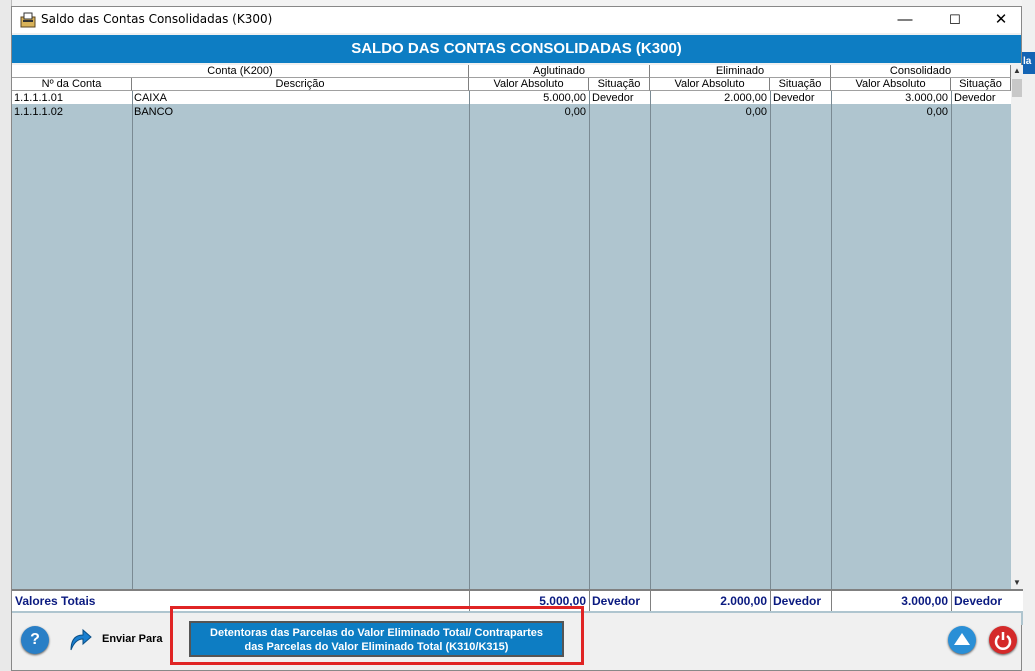 The image size is (1035, 671). What do you see at coordinates (38, 112) in the screenshot?
I see `cell-numero: 1.1.1.1.02` at bounding box center [38, 112].